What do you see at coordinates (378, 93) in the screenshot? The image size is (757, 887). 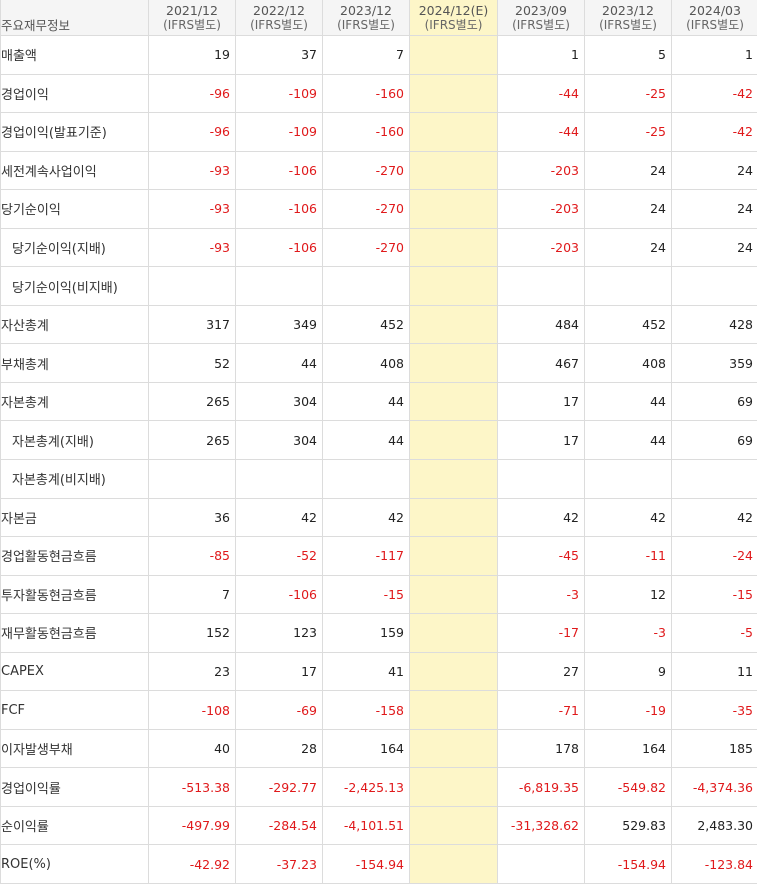 I see `table-row: 경업이익 -96 -109 -160 -44 -25 -42` at bounding box center [378, 93].